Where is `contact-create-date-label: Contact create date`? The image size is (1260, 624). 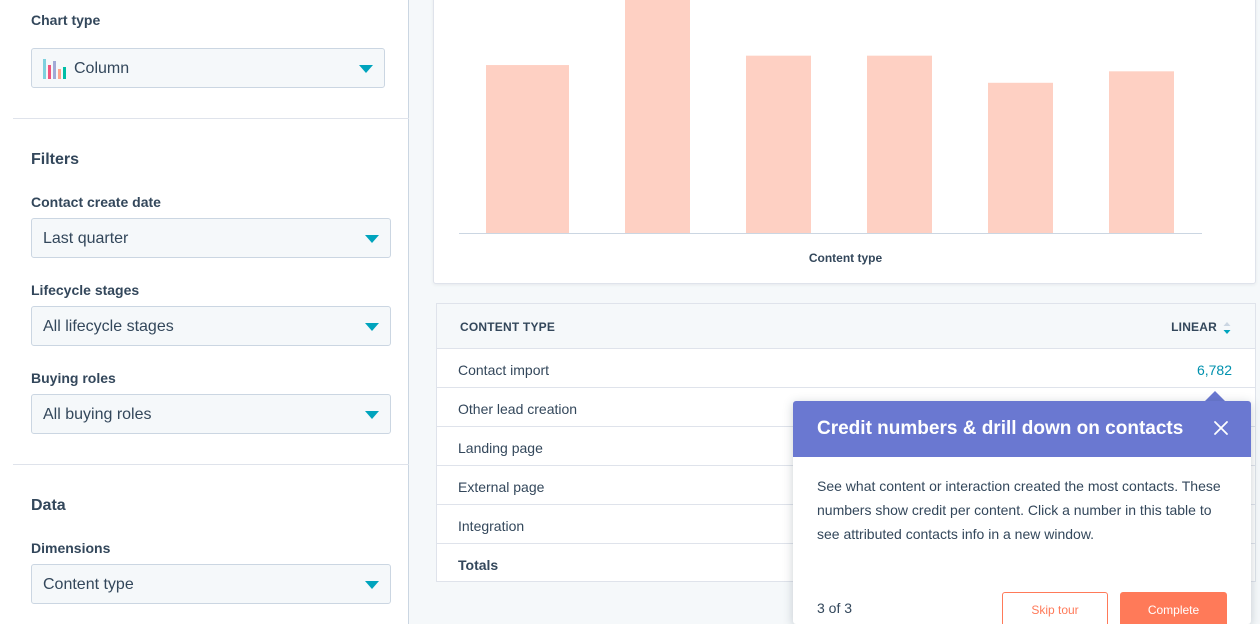 contact-create-date-label: Contact create date is located at coordinates (96, 202).